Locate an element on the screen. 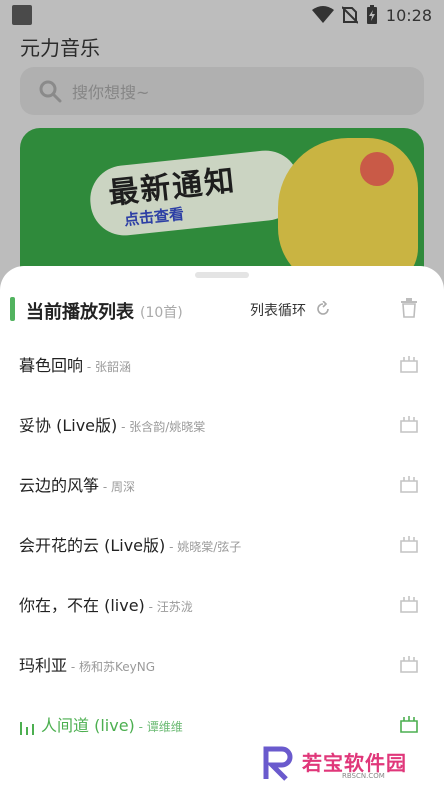  loop-icon is located at coordinates (323, 309).